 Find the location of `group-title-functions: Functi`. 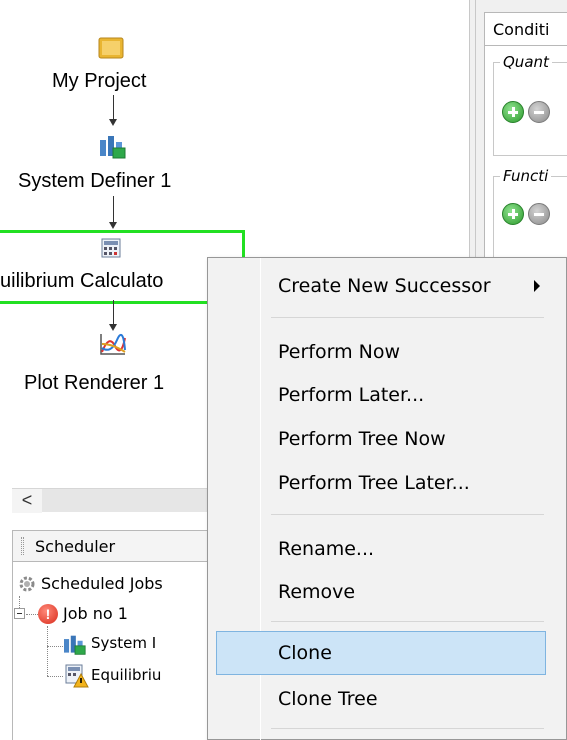

group-title-functions: Functi is located at coordinates (526, 176).